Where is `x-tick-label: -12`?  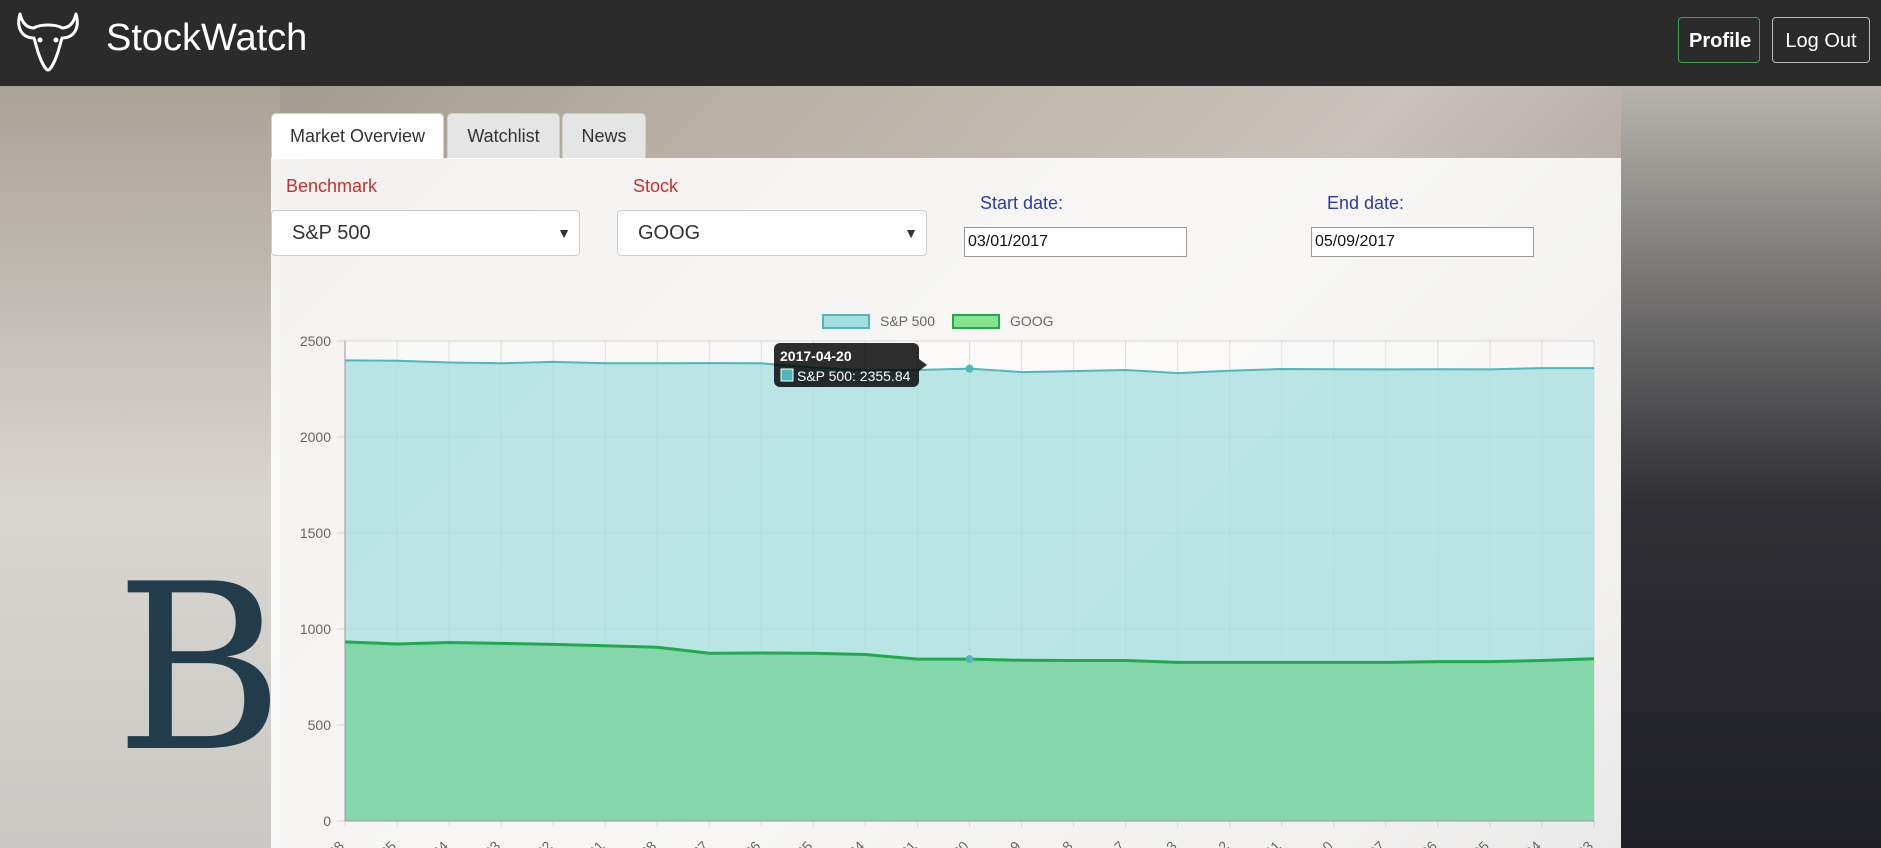
x-tick-label: -12 is located at coordinates (1219, 843).